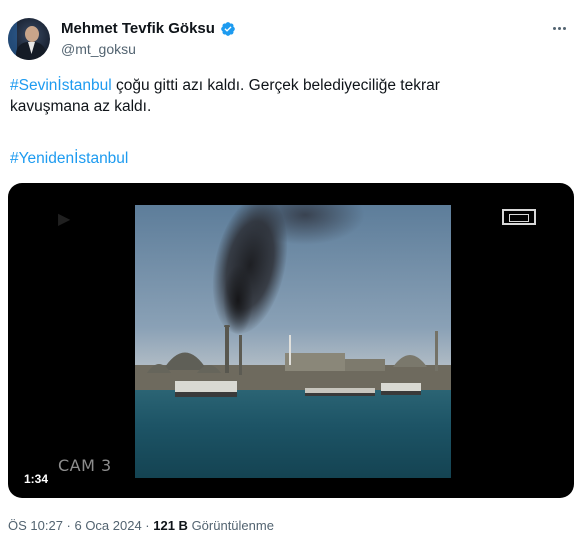  What do you see at coordinates (85, 465) in the screenshot?
I see `cam-label: CAM 3` at bounding box center [85, 465].